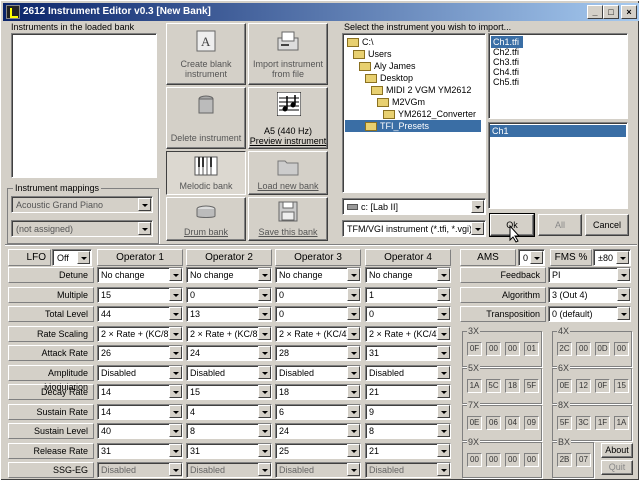 Image resolution: width=640 pixels, height=481 pixels. What do you see at coordinates (389, 78) in the screenshot?
I see `tree-item: Desktop` at bounding box center [389, 78].